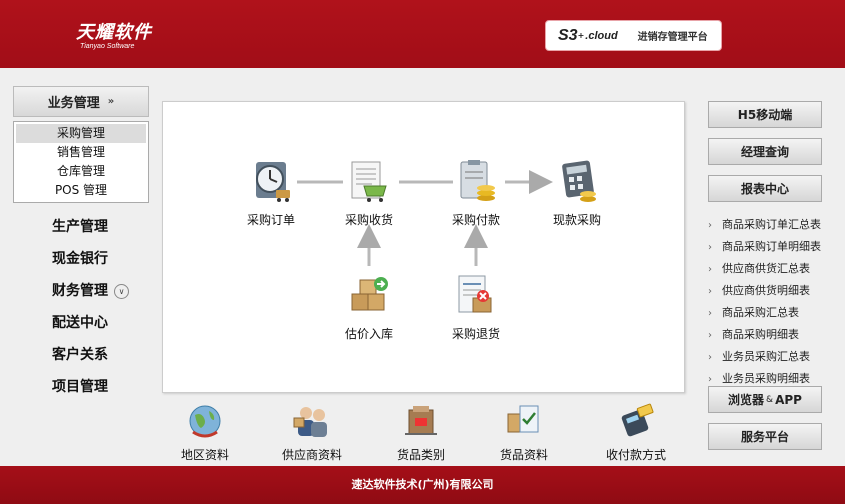 The height and width of the screenshot is (504, 845). What do you see at coordinates (770, 399) in the screenshot?
I see `amp-label: &` at bounding box center [770, 399].